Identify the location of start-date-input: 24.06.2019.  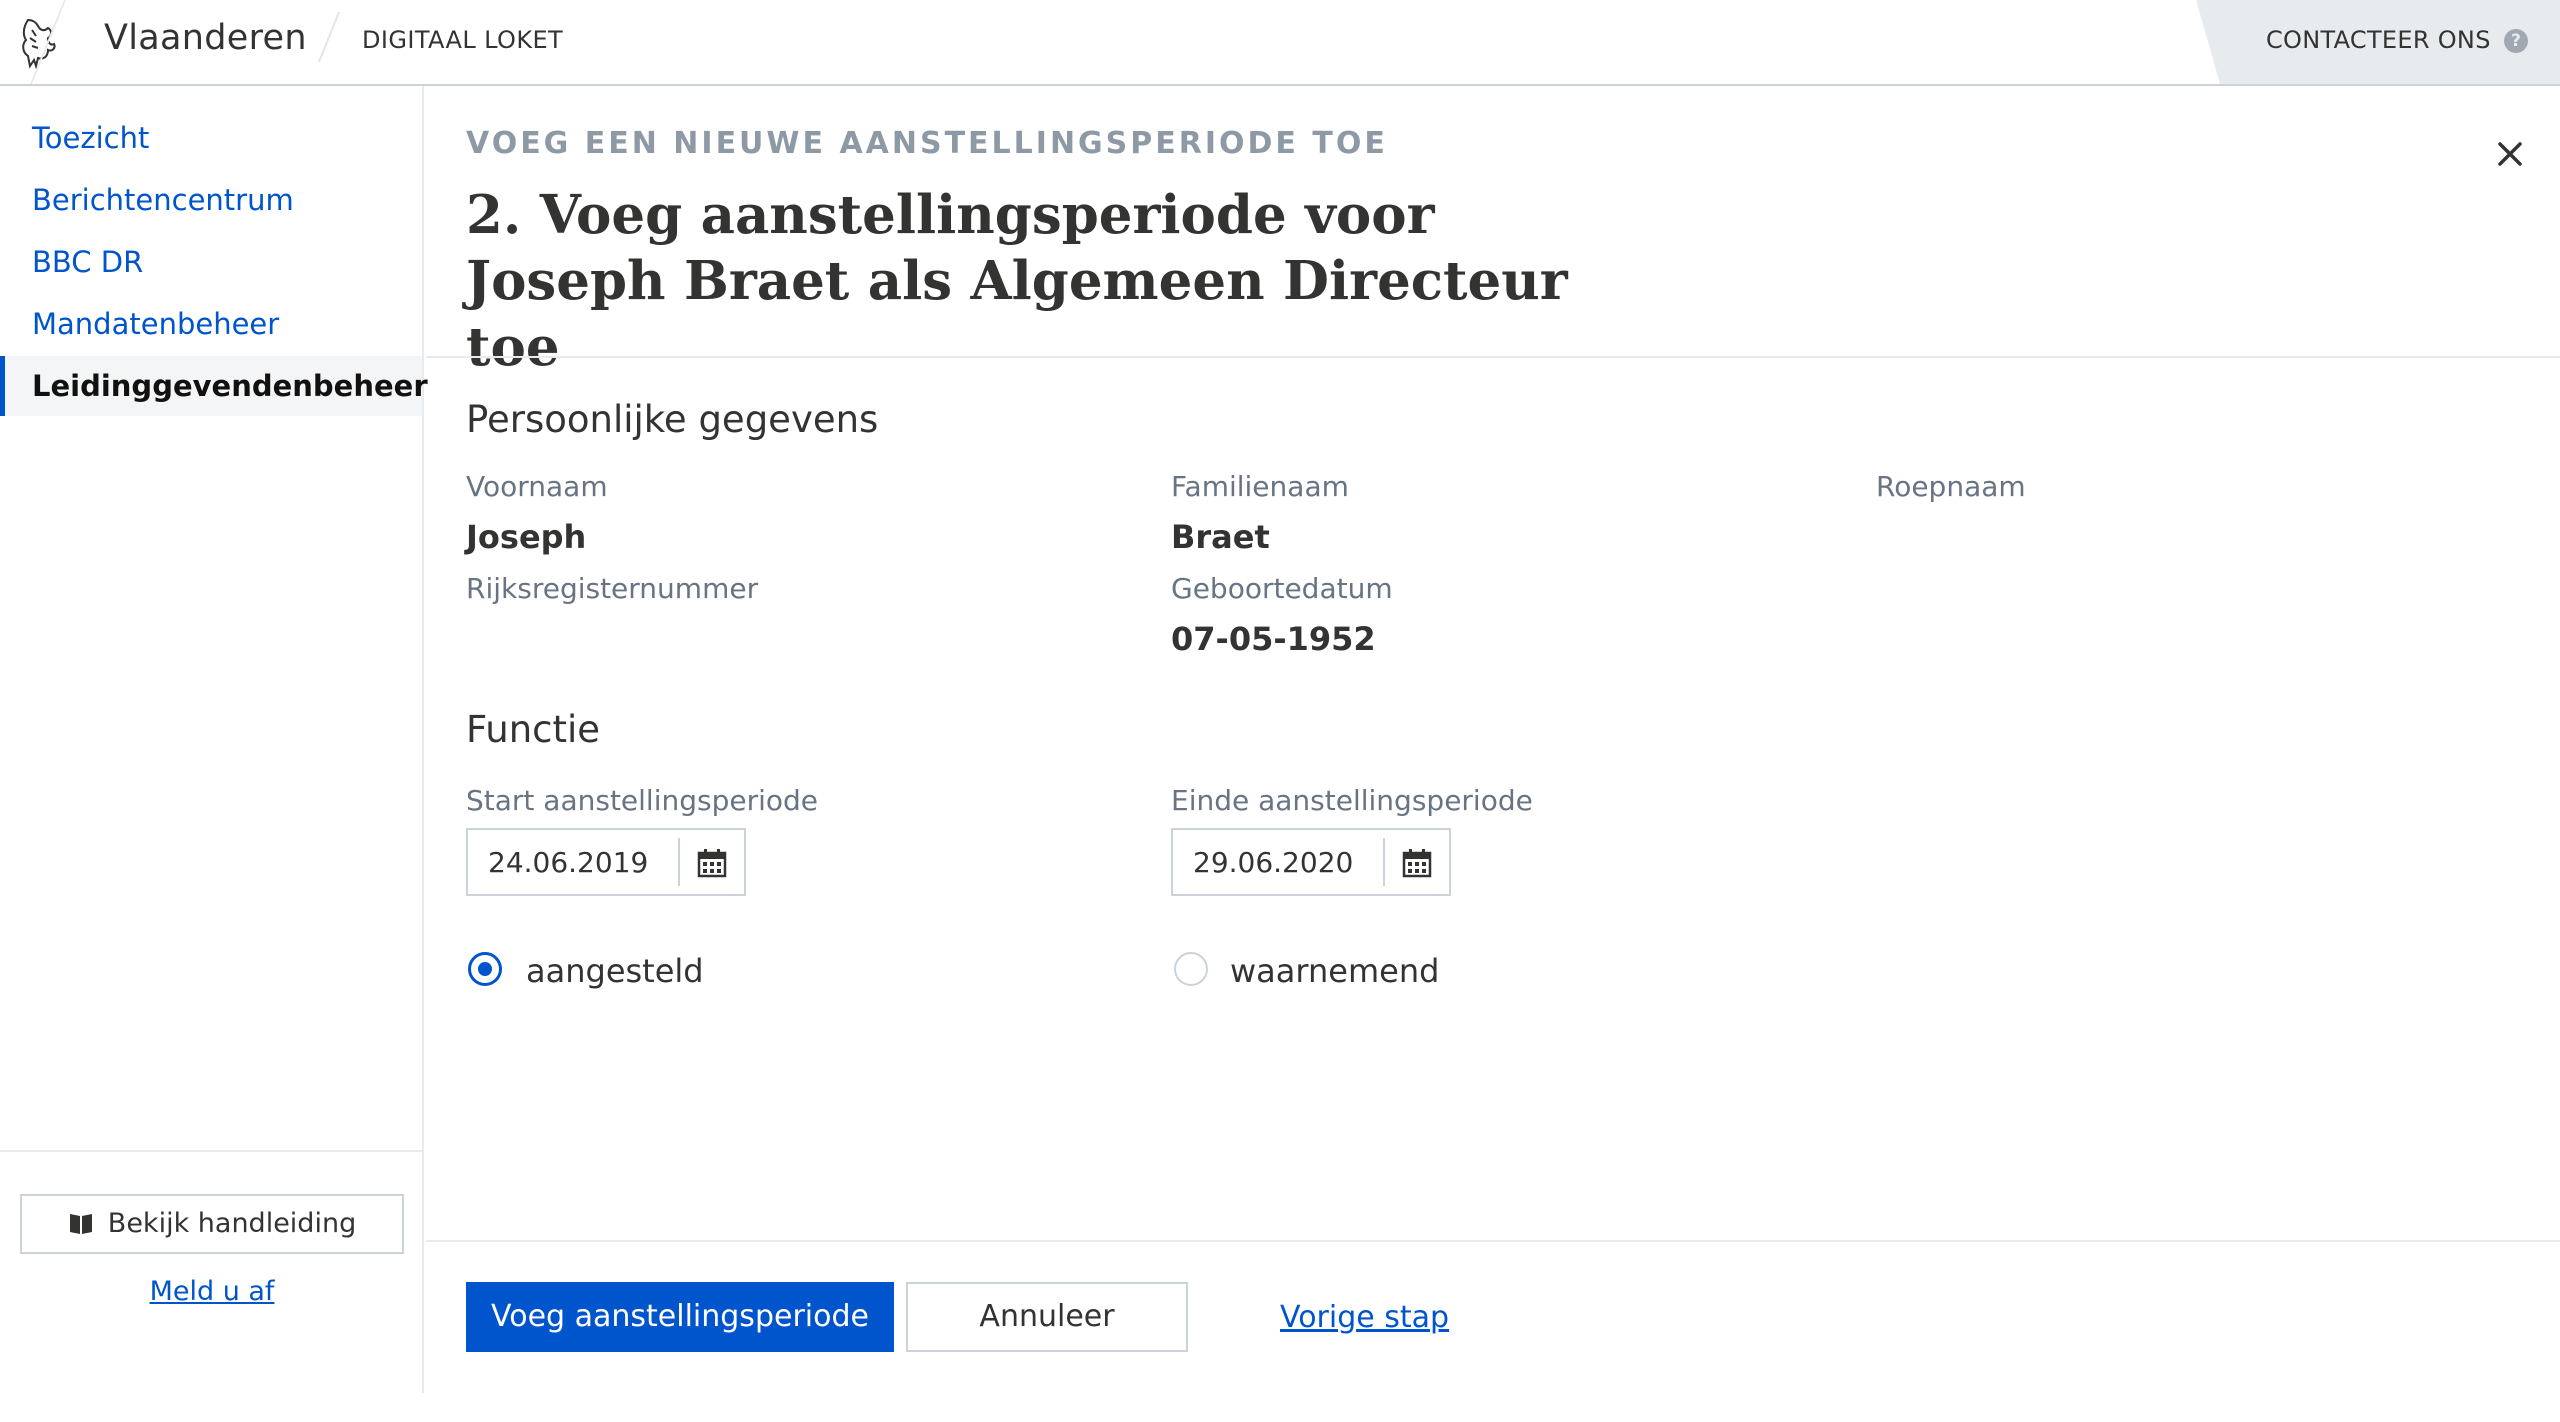
(606, 862).